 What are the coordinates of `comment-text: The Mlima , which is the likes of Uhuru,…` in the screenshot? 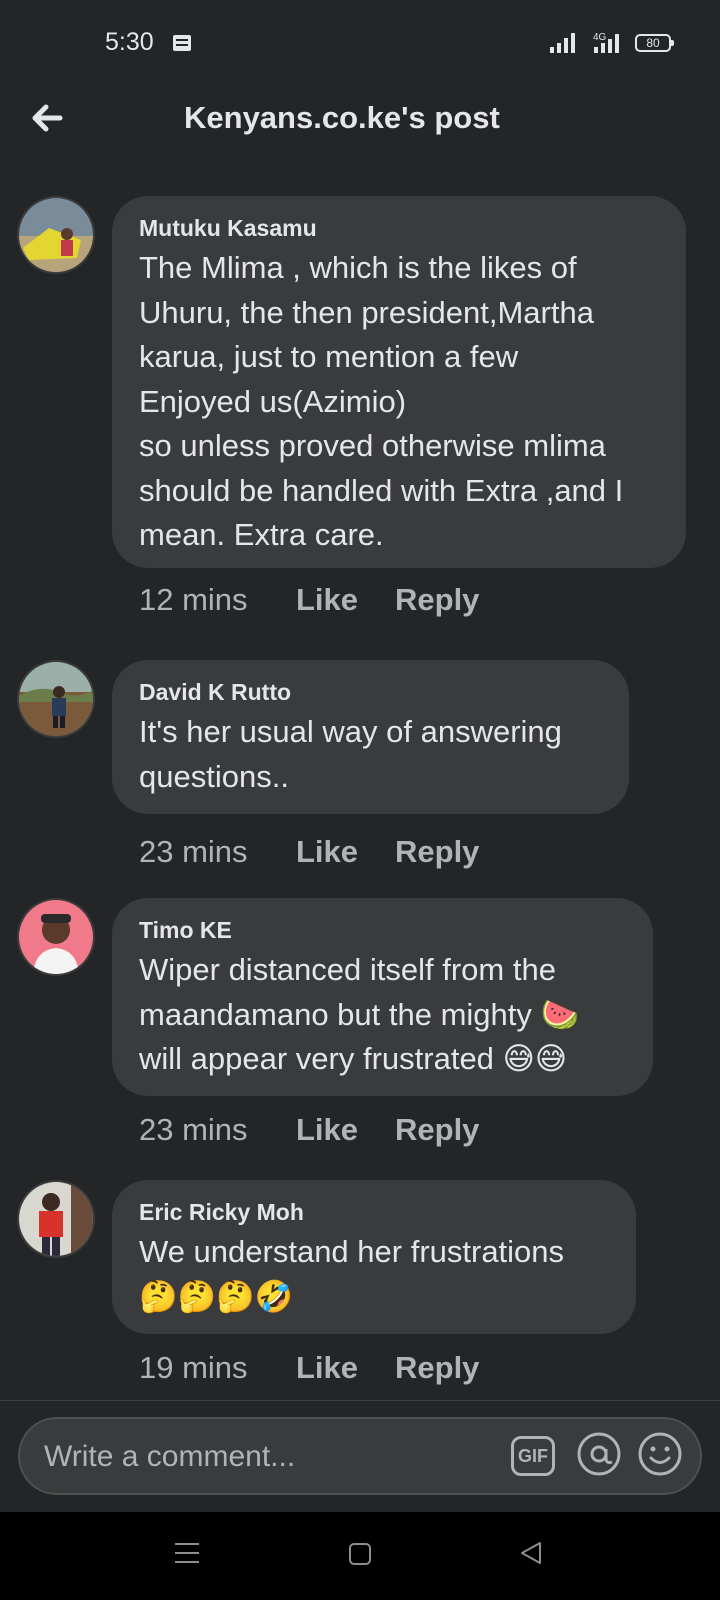 It's located at (381, 401).